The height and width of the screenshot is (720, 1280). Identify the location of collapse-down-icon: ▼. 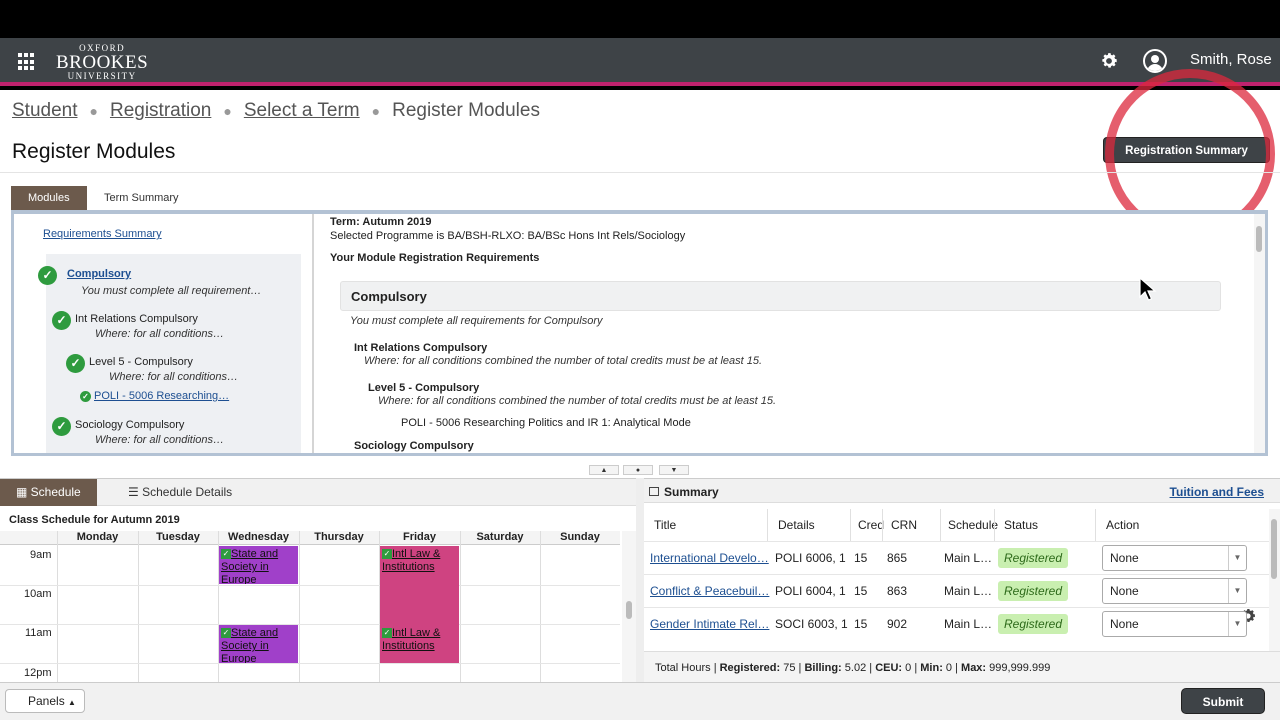
(674, 470).